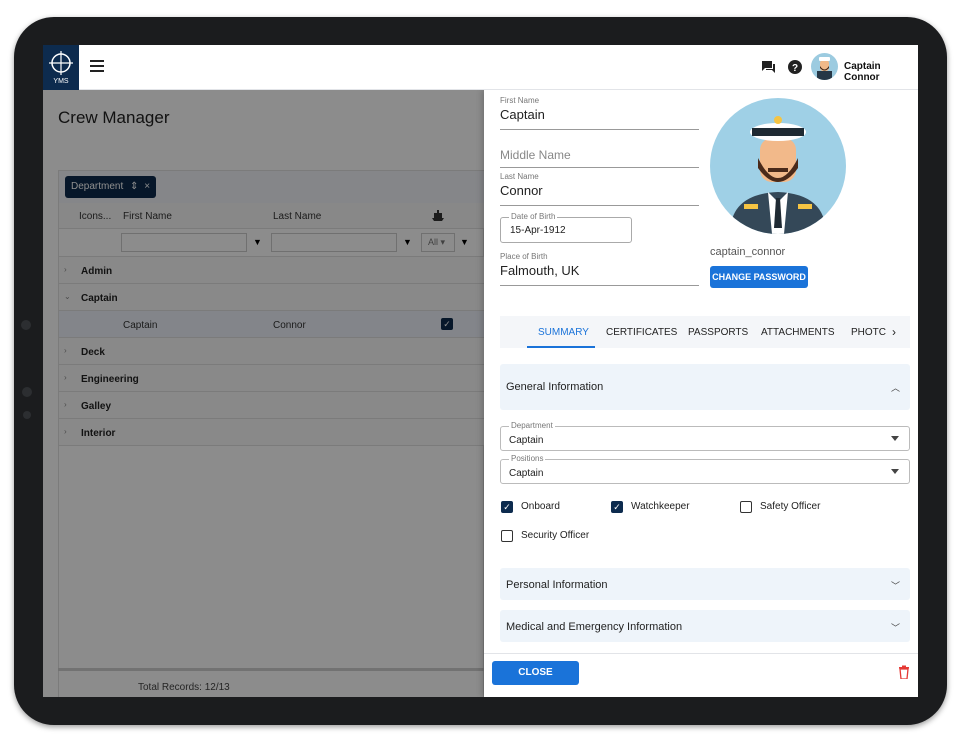  Describe the element at coordinates (594, 627) in the screenshot. I see `section-title: Medical and Emergency Information` at that location.